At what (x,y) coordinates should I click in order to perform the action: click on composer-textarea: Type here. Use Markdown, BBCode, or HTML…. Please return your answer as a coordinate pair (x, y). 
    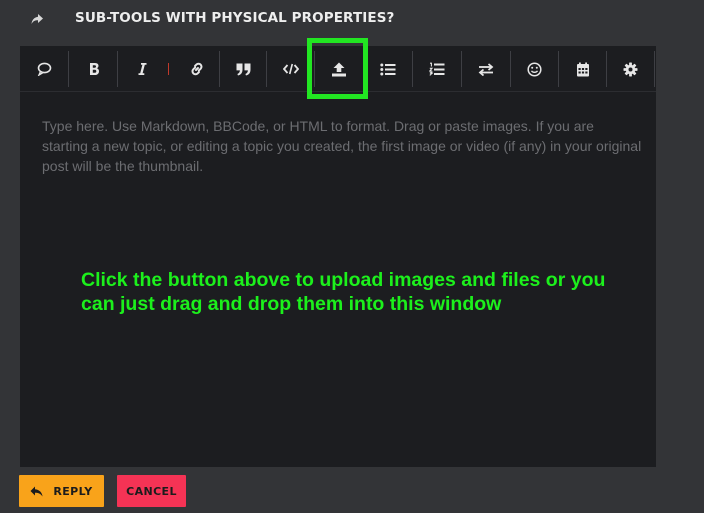
    Looking at the image, I should click on (342, 146).